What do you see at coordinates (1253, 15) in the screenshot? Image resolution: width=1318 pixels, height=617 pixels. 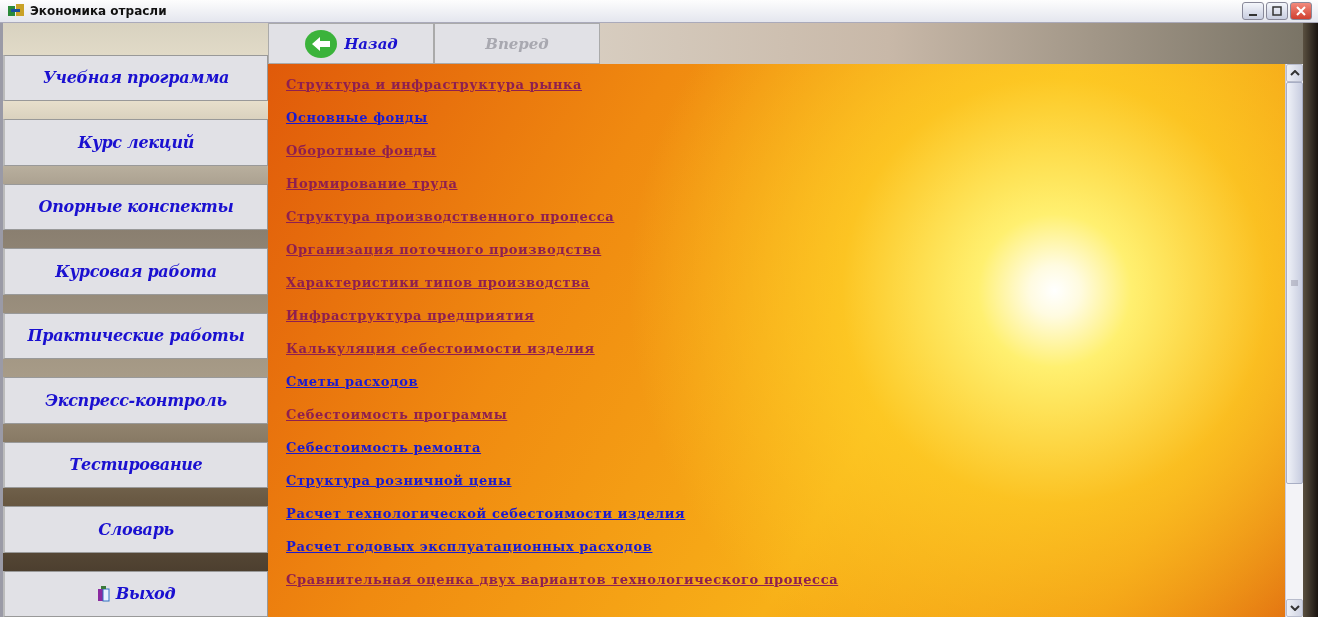 I see `minimize-icon` at bounding box center [1253, 15].